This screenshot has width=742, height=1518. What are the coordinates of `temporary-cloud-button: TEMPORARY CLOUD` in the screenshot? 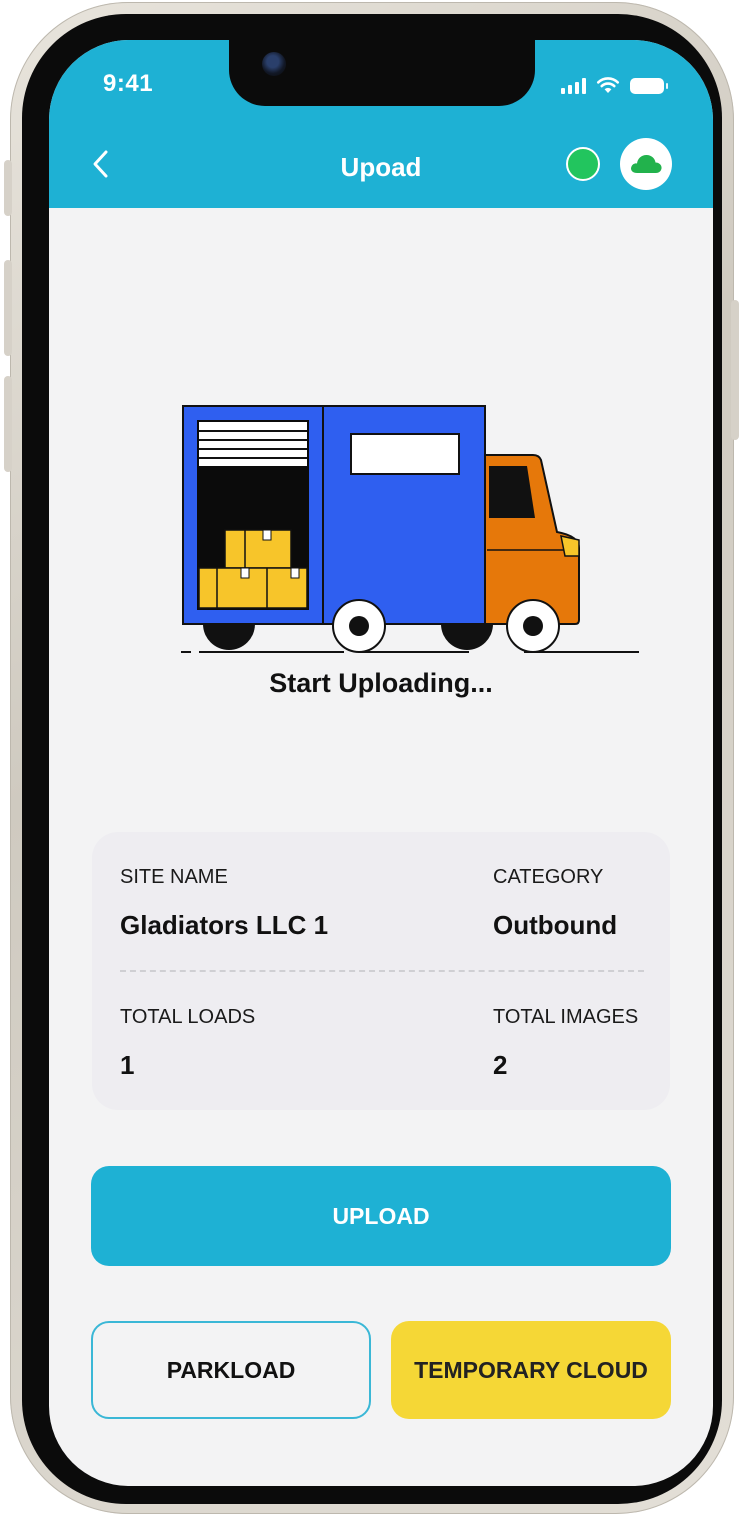 It's located at (531, 1370).